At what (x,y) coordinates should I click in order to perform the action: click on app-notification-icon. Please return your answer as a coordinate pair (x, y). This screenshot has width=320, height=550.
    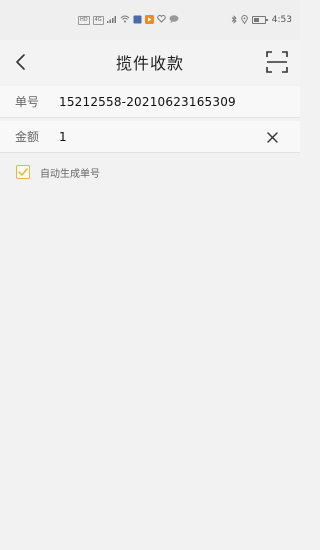
    Looking at the image, I should click on (137, 20).